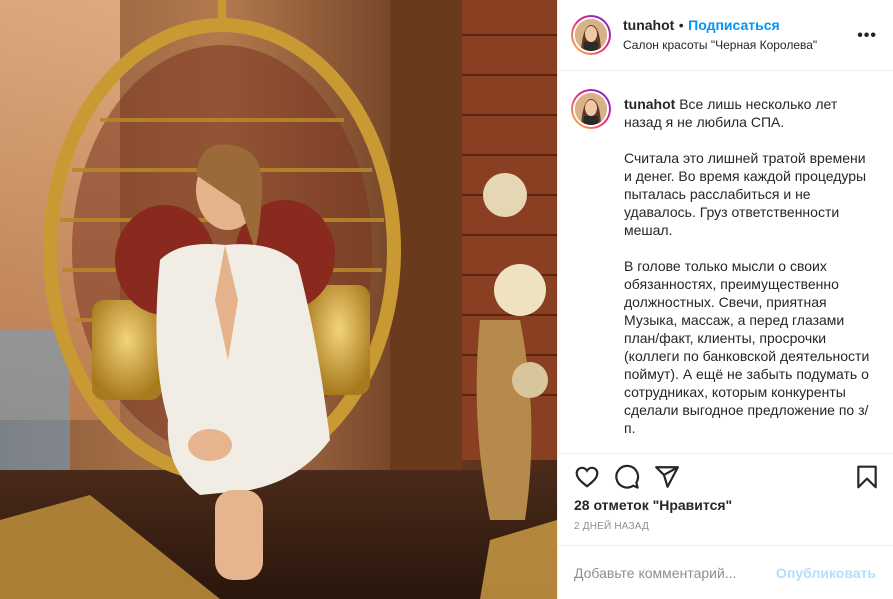  I want to click on caption-avatar, so click(591, 109).